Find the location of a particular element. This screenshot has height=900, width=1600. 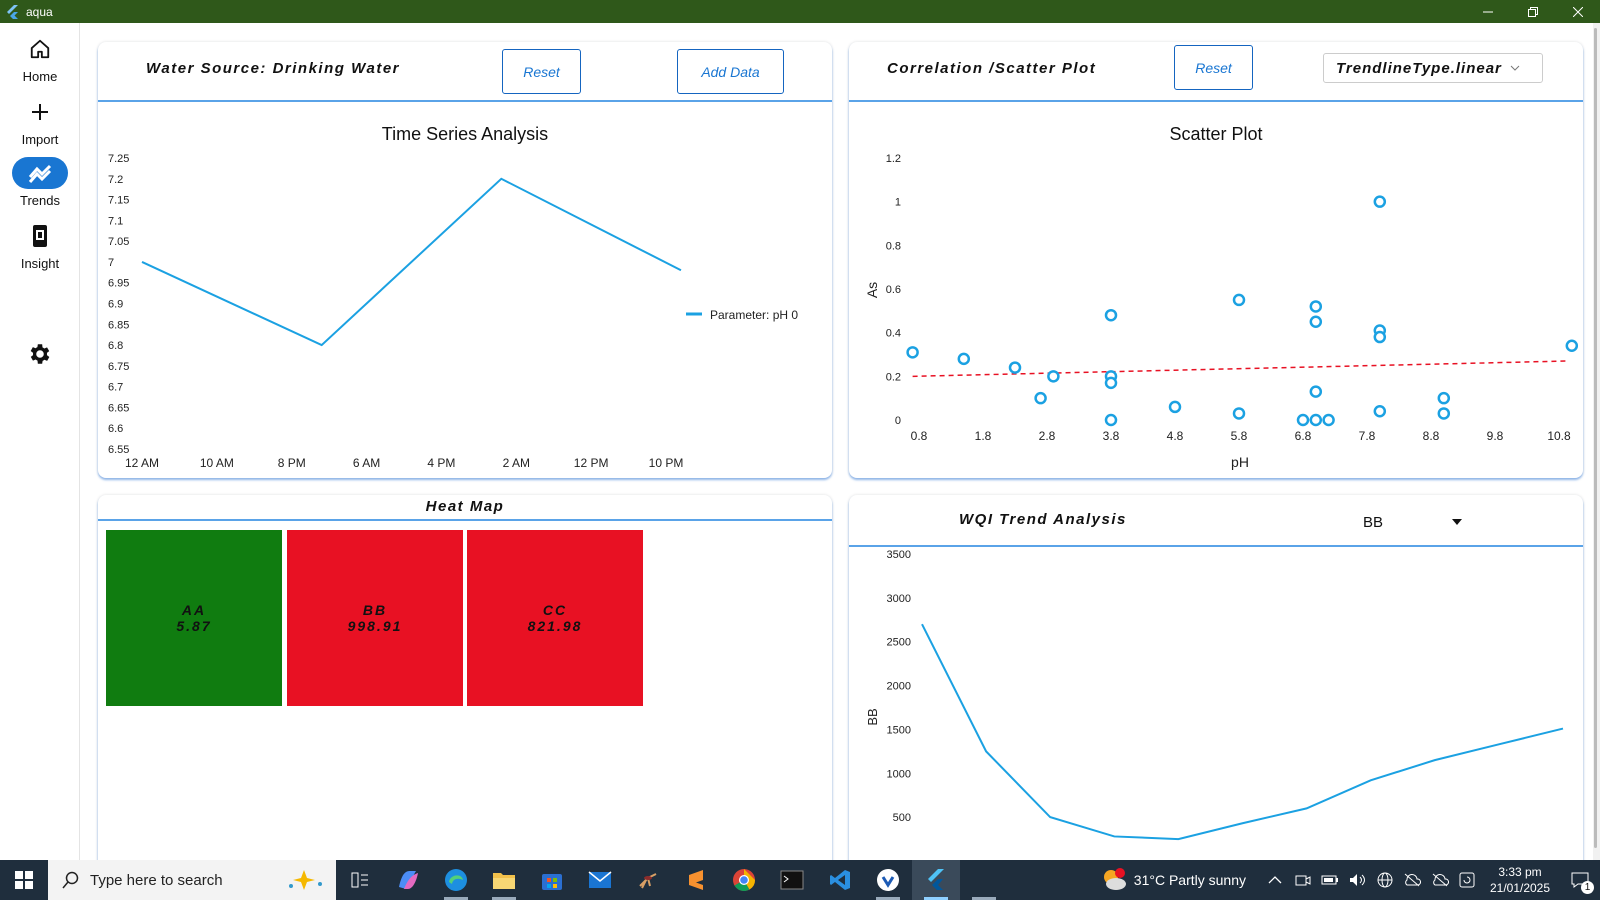

edge-app is located at coordinates (456, 880).